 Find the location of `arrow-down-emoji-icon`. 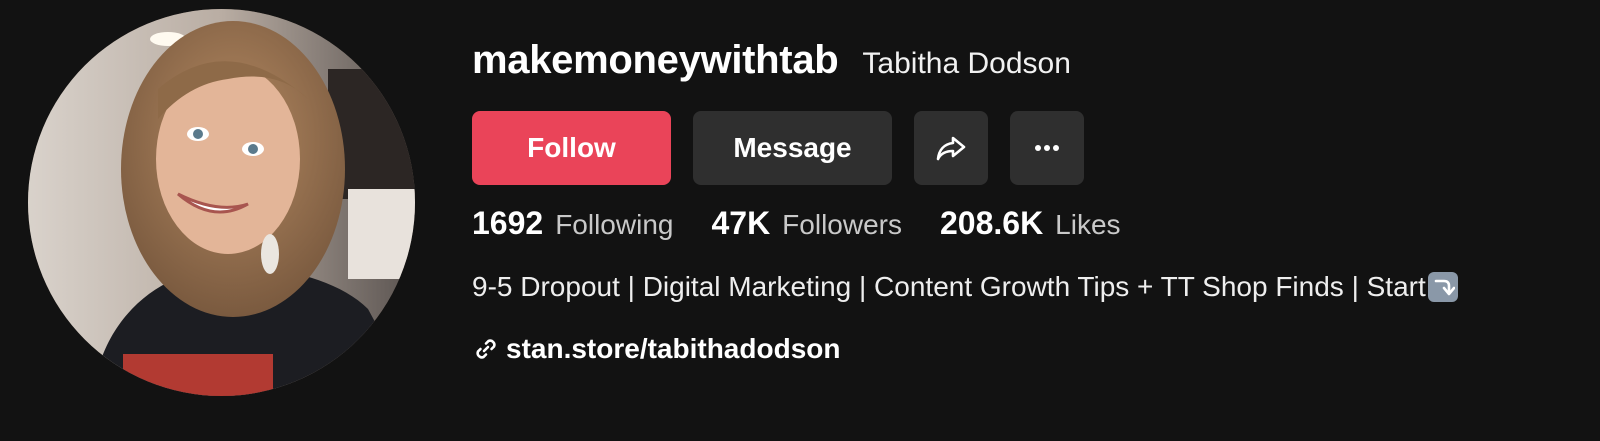

arrow-down-emoji-icon is located at coordinates (1442, 287).